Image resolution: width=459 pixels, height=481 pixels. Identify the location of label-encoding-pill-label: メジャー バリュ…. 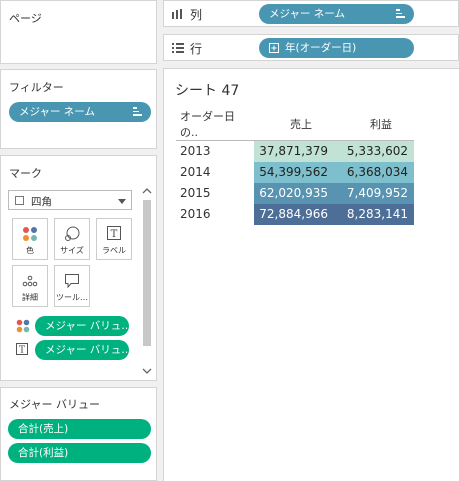
(87, 350).